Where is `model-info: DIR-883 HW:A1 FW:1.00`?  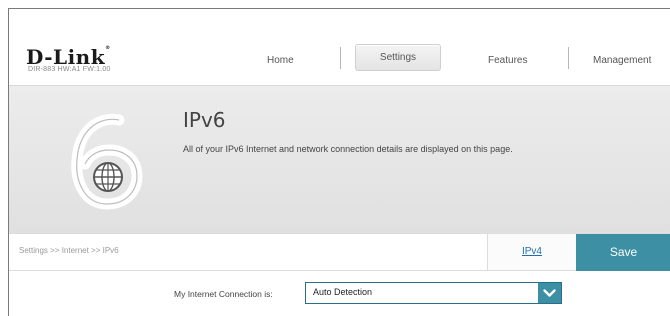 model-info: DIR-883 HW:A1 FW:1.00 is located at coordinates (69, 69).